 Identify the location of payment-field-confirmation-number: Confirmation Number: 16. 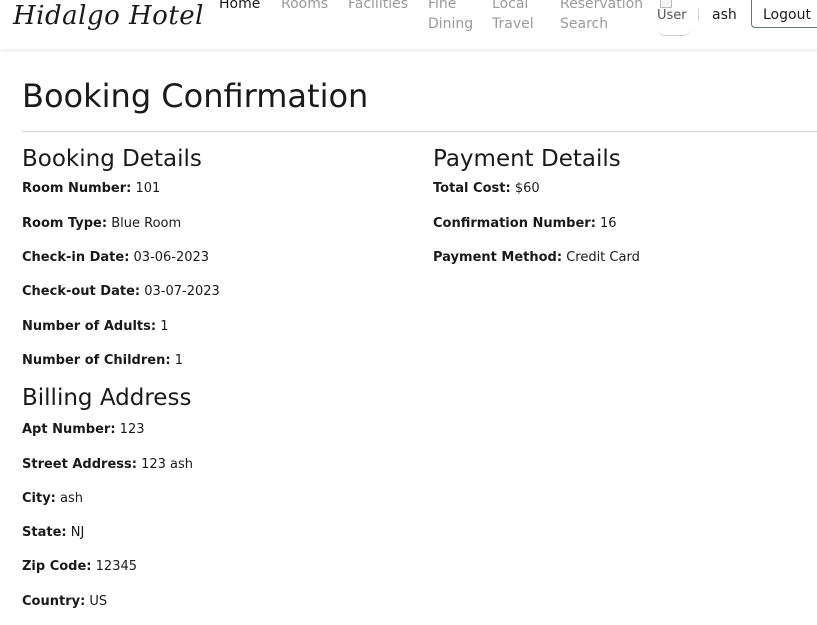
(525, 224).